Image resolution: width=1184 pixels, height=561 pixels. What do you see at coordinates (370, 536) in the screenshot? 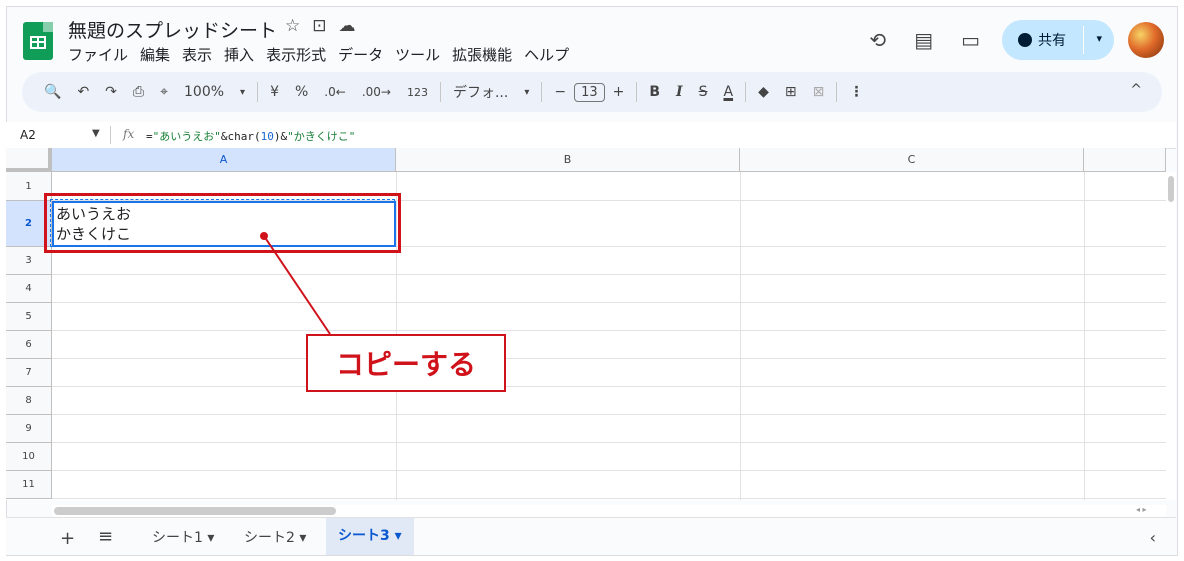
I see `sheet-tab-active: シート3 ▾` at bounding box center [370, 536].